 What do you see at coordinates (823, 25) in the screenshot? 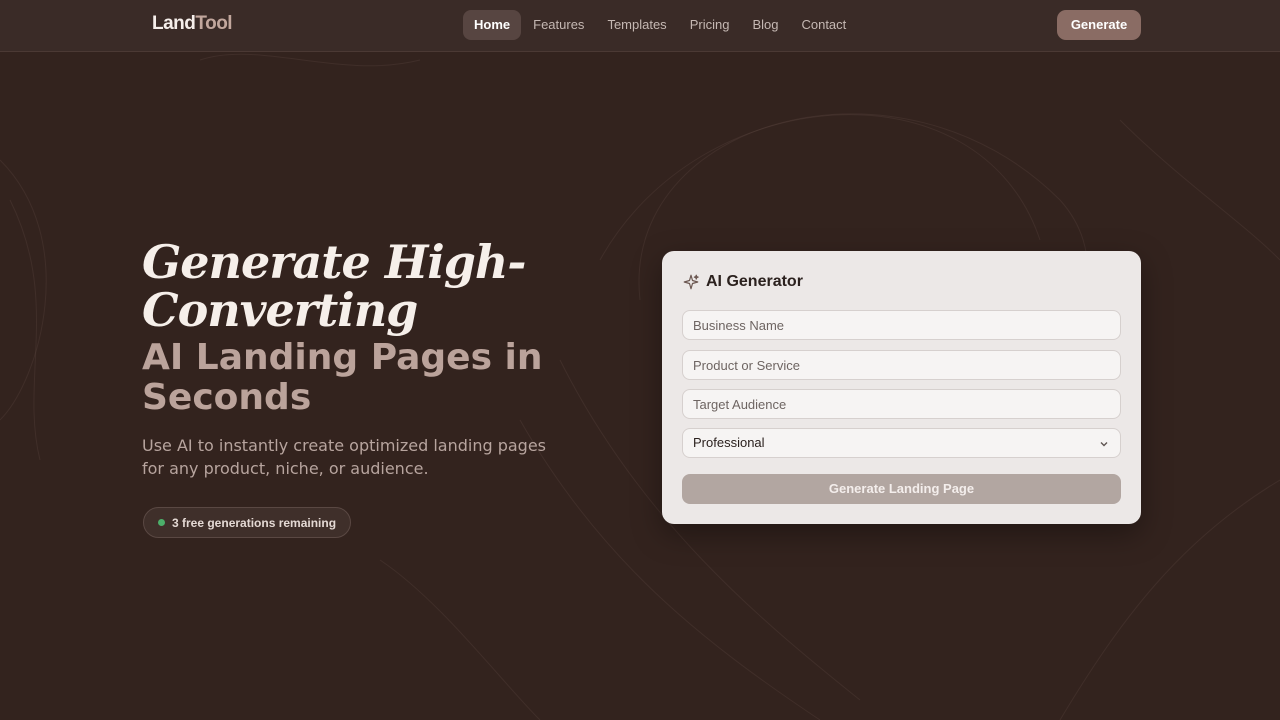
I see `nav-link-contact: Contact` at bounding box center [823, 25].